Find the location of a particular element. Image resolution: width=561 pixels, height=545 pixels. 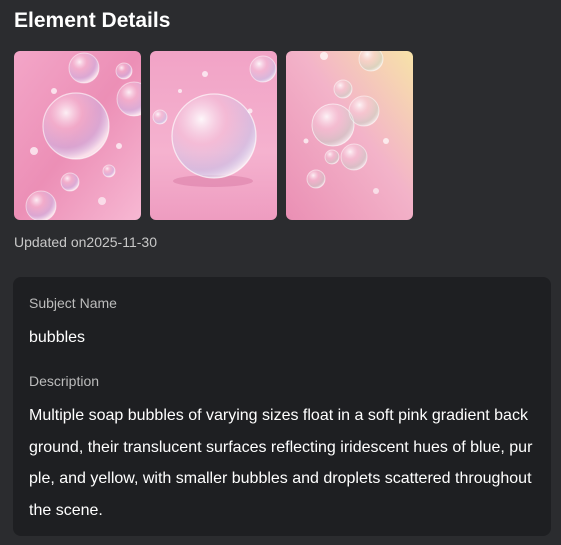

updated-date: Updated on2025-11-30 is located at coordinates (85, 242).